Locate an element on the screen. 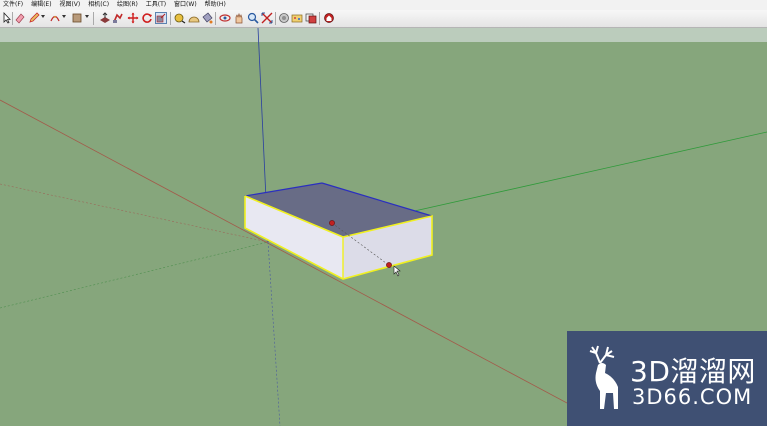  main-toolbar is located at coordinates (383, 19).